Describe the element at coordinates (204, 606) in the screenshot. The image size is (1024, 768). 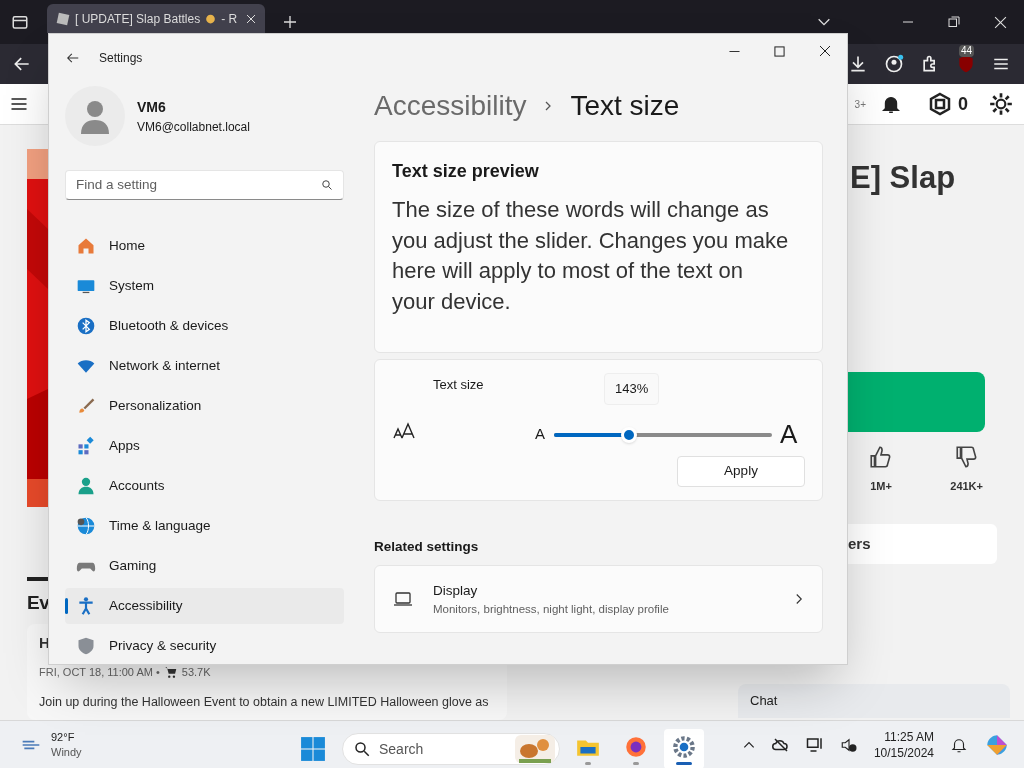
I see `nav-item: Accessibility` at that location.